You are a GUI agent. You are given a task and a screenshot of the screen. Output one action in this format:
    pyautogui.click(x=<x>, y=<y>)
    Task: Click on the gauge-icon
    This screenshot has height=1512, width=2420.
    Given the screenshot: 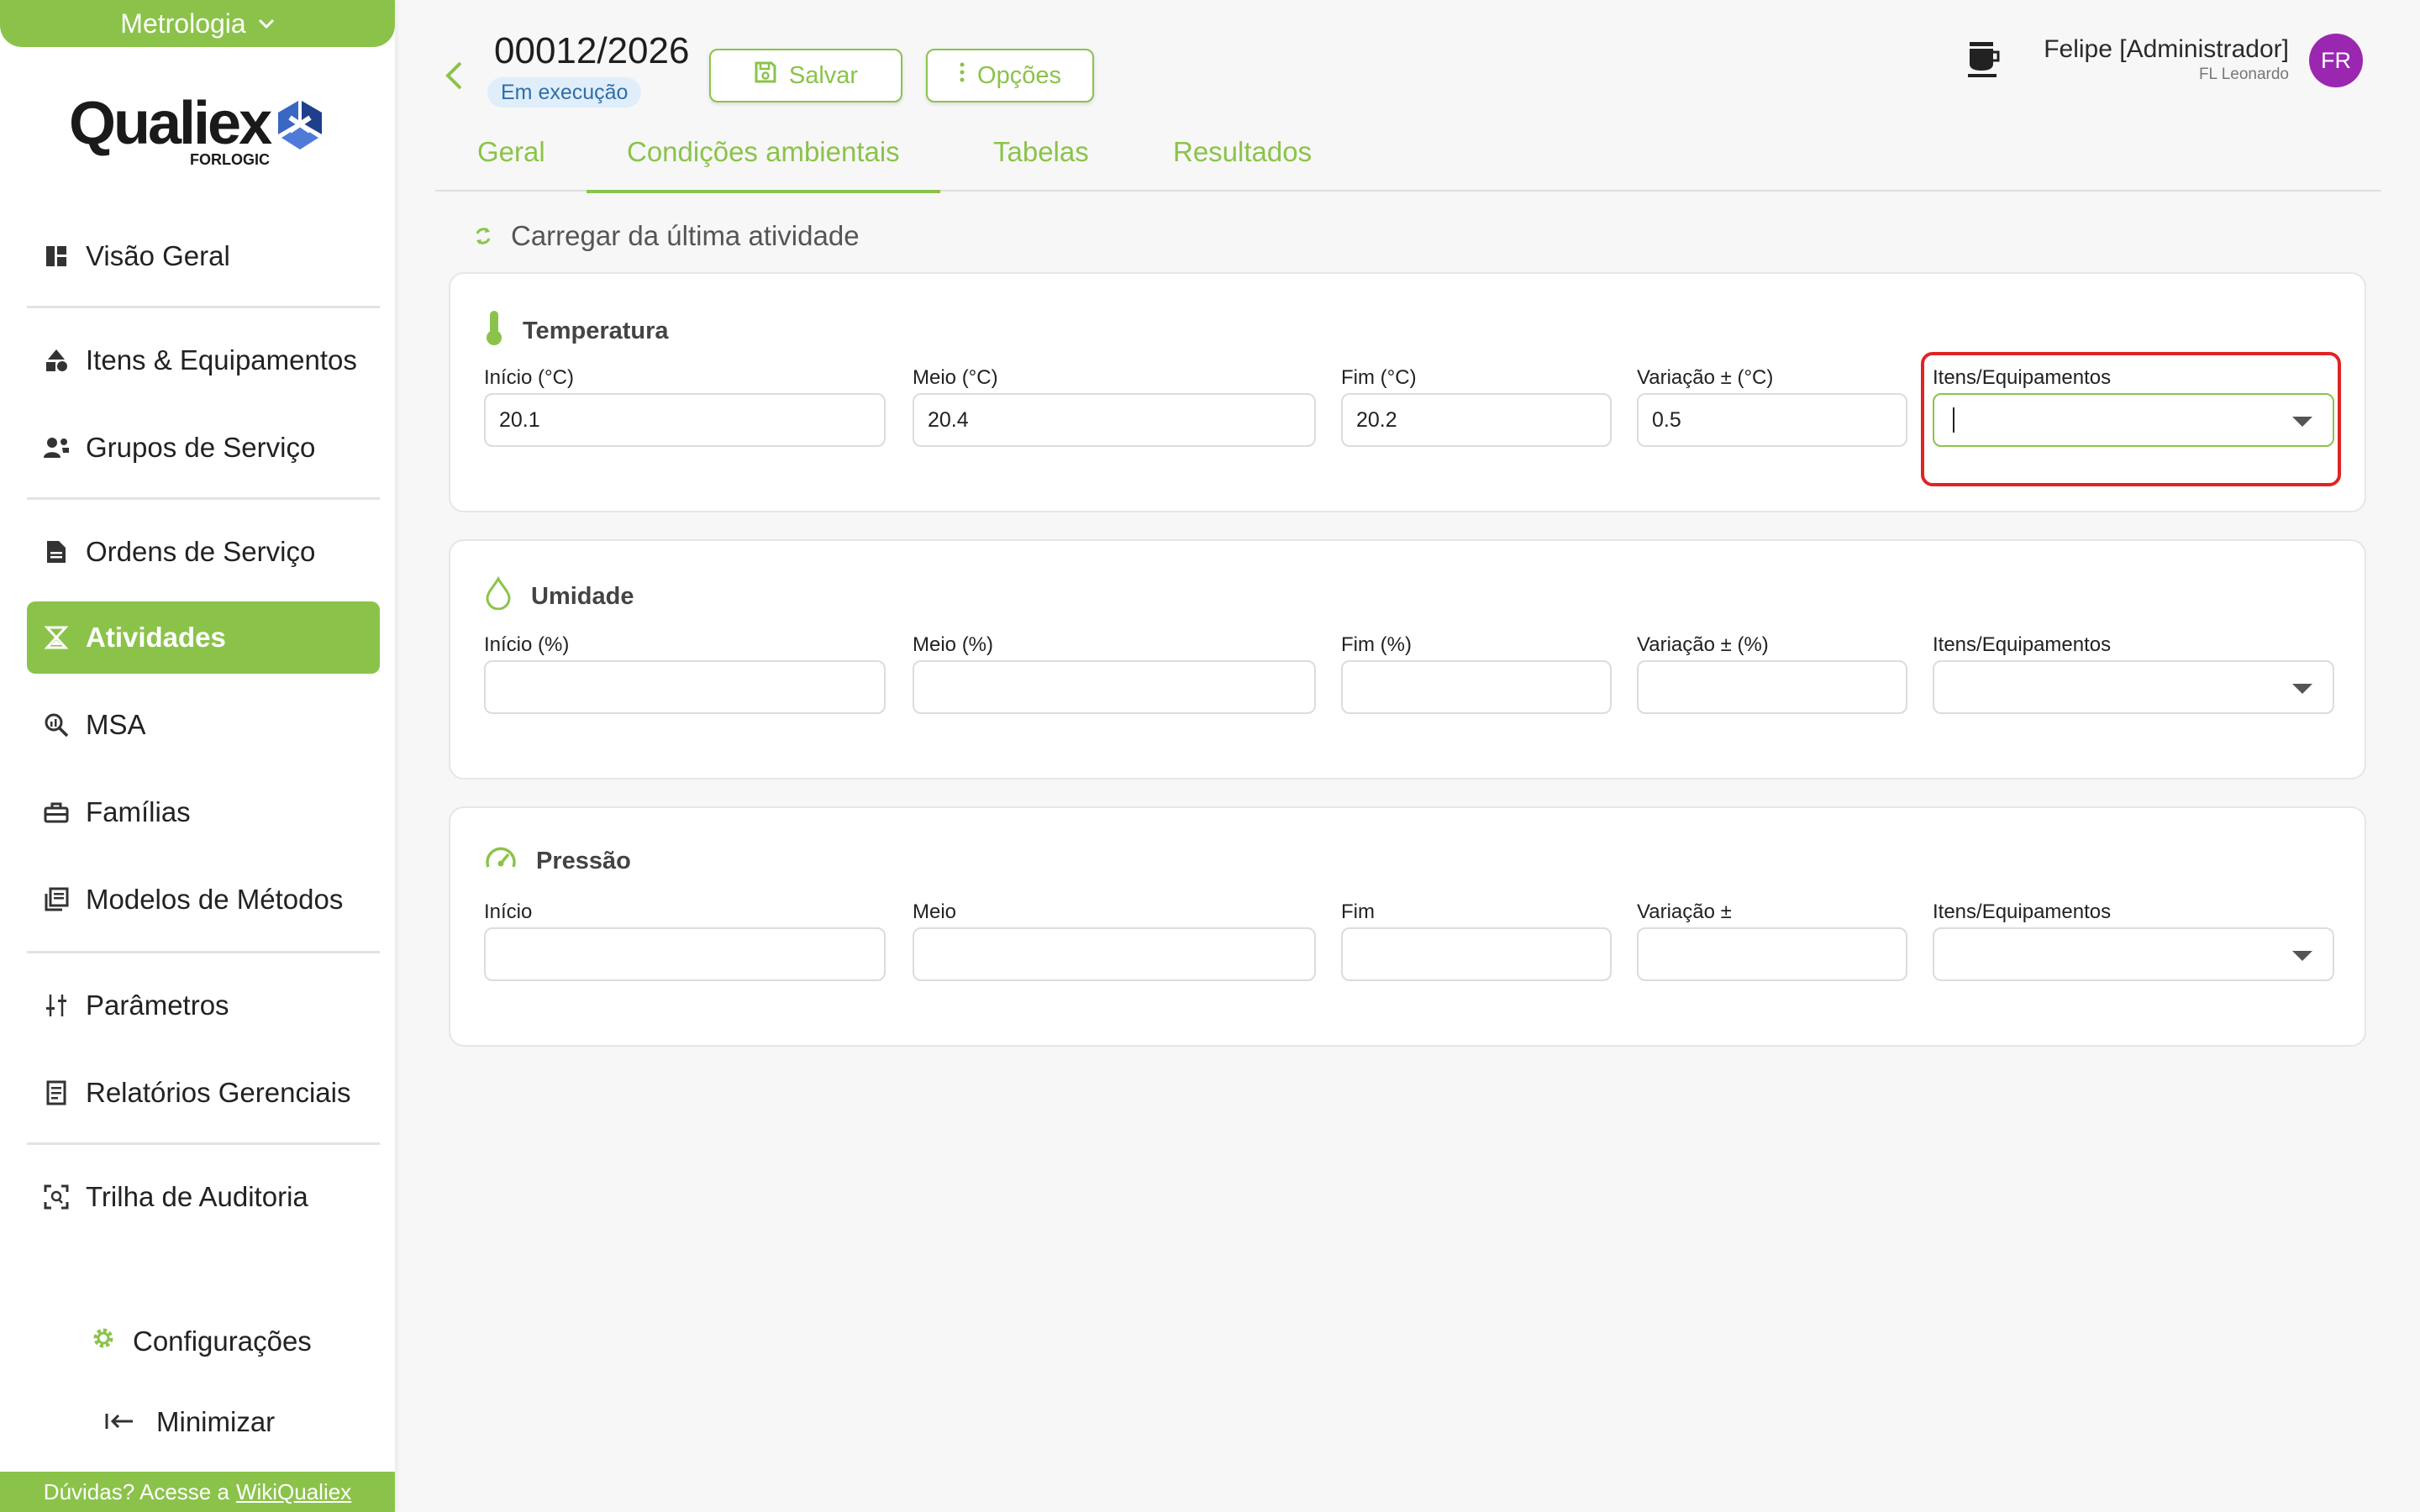 What is the action you would take?
    pyautogui.click(x=501, y=861)
    